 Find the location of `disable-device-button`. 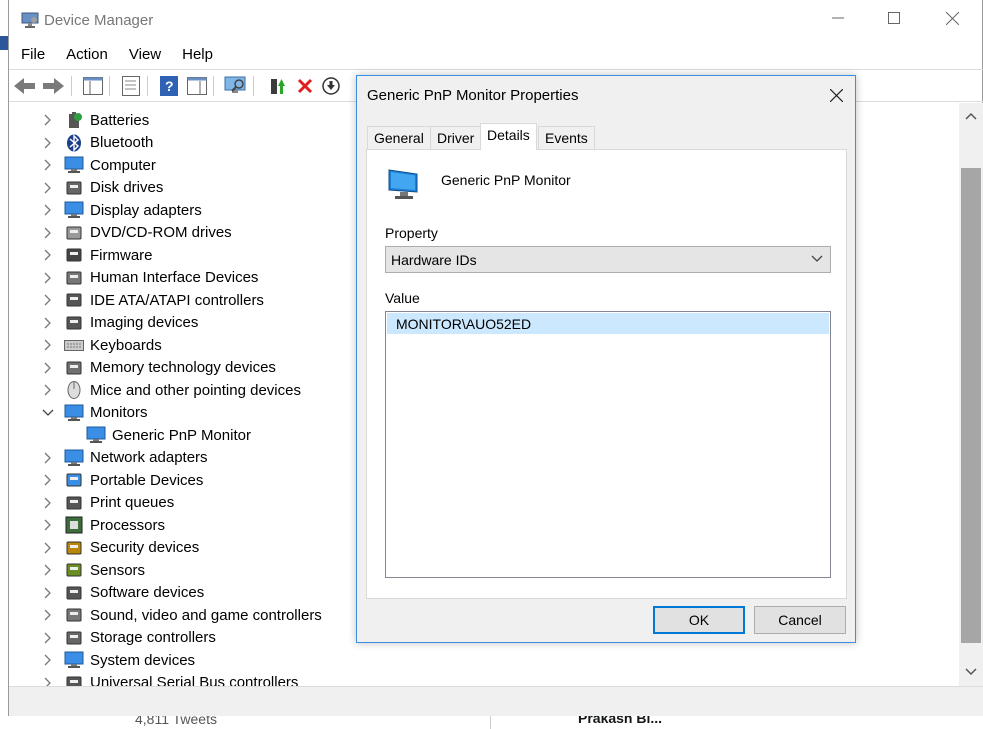

disable-device-button is located at coordinates (331, 86).